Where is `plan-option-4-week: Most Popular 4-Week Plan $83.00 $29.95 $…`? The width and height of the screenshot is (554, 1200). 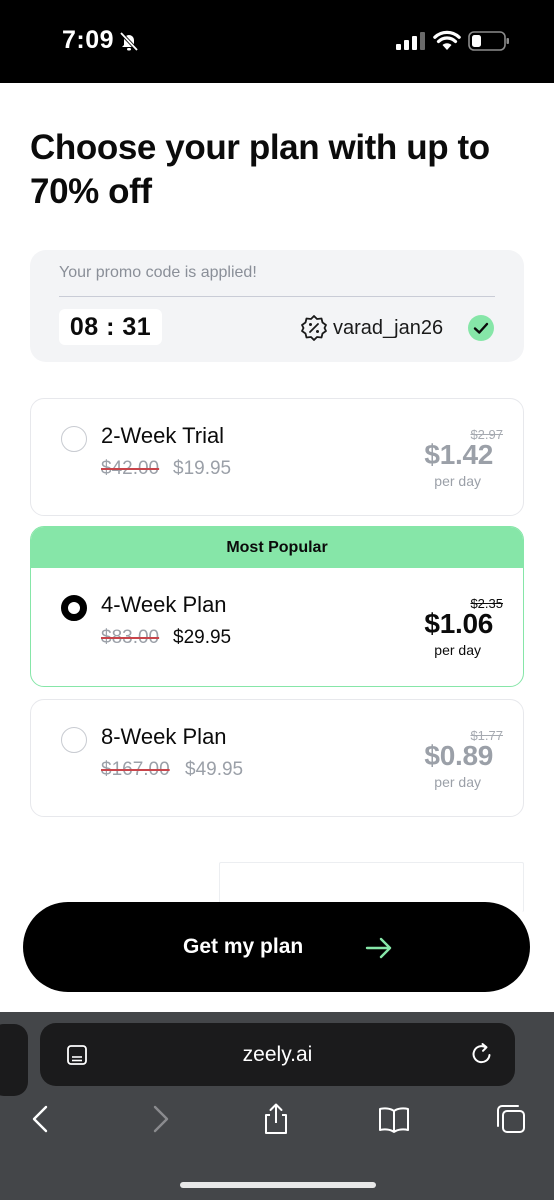
plan-option-4-week: Most Popular 4-Week Plan $83.00 $29.95 $… is located at coordinates (277, 606).